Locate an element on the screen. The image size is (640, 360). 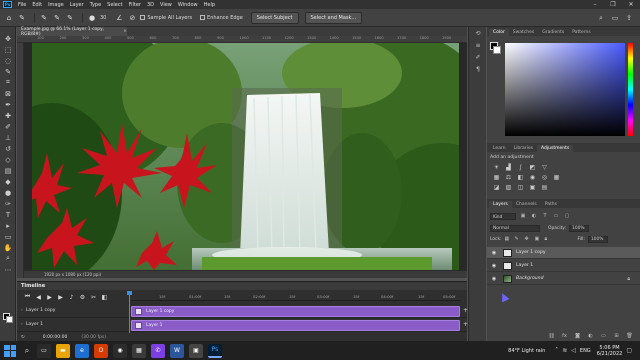
video-clip: Layer 1 is located at coordinates (295, 325).